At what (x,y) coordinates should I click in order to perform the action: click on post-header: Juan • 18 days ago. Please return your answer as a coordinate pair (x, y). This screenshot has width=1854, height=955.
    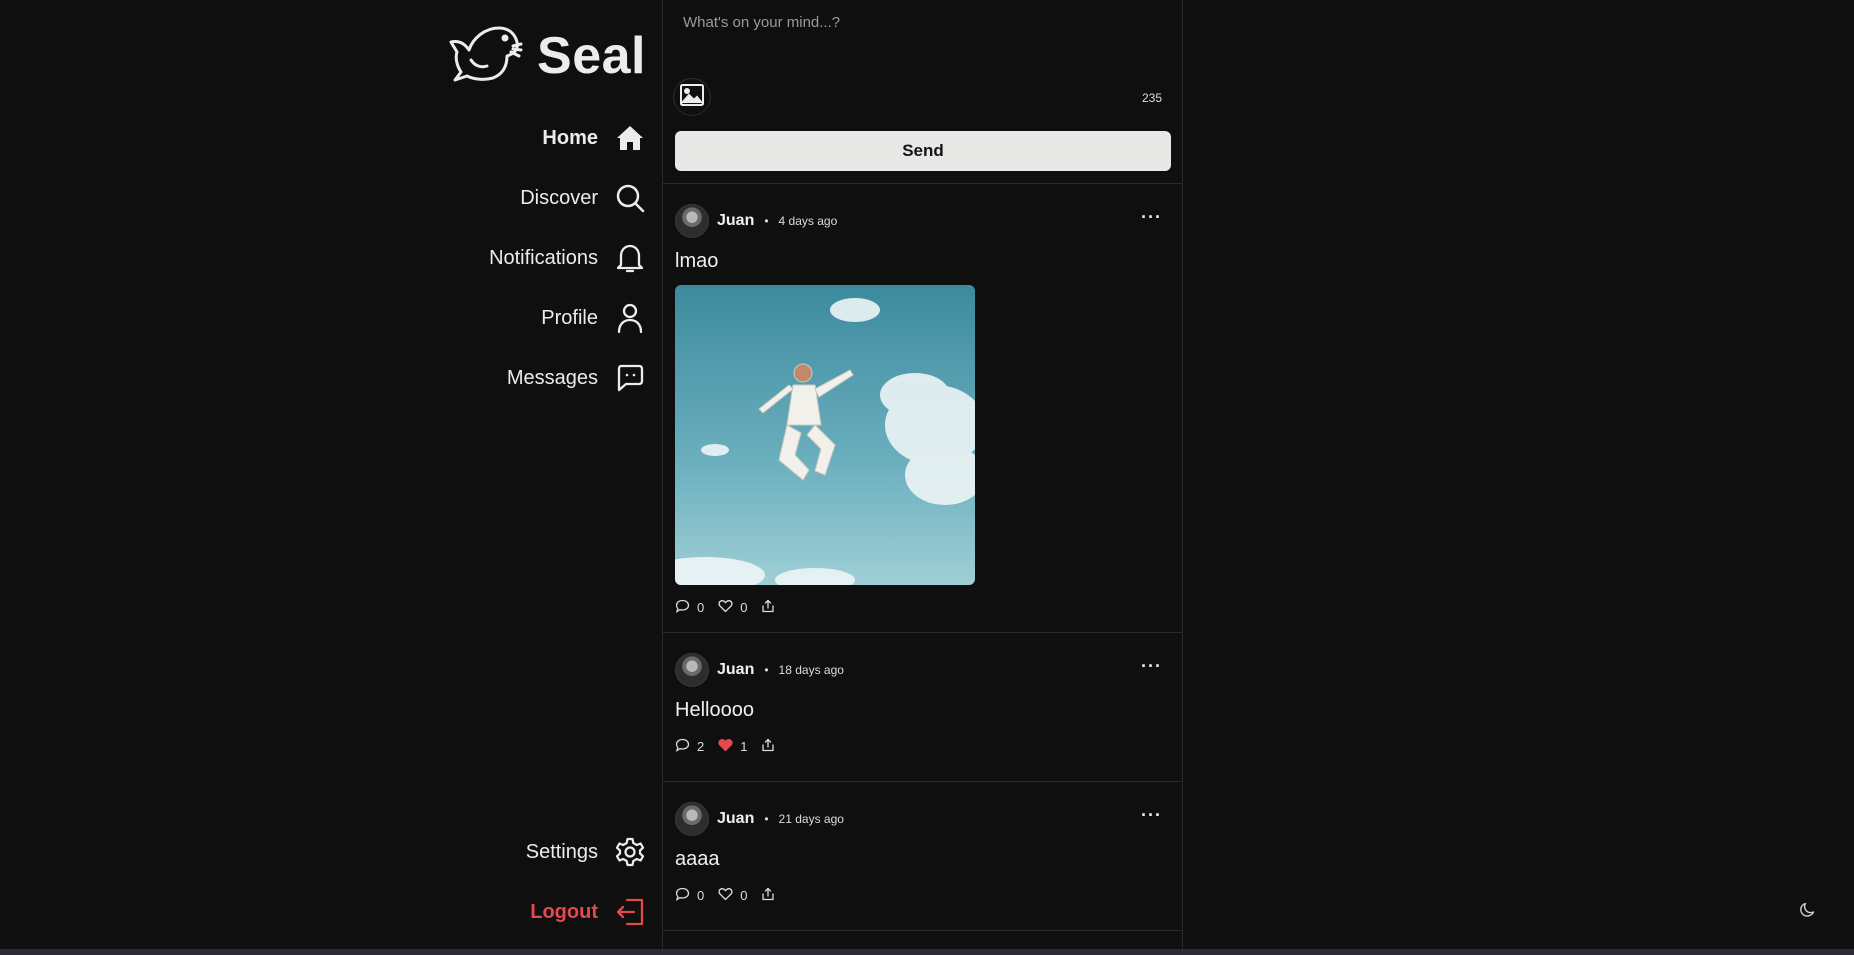
    Looking at the image, I should click on (922, 670).